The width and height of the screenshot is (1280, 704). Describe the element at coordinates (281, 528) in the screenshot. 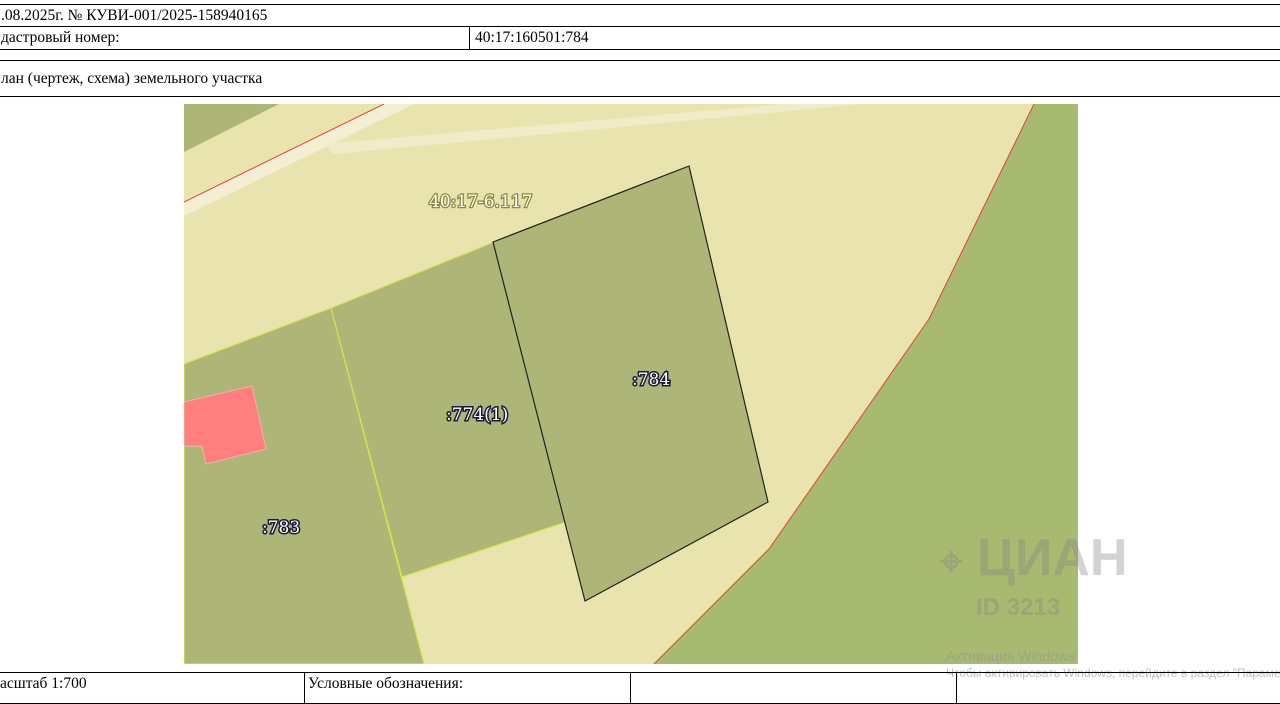

I see `parcel-783-label: :783` at that location.